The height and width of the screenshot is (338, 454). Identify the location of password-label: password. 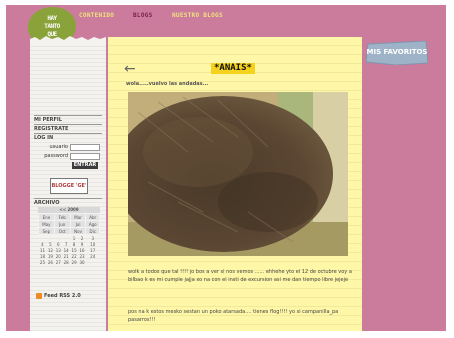
(56, 156).